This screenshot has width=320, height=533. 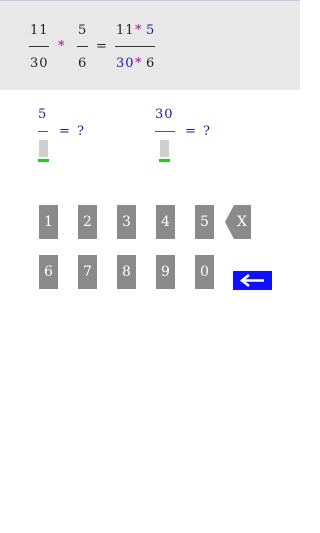 I want to click on key-2: 2, so click(x=87, y=222).